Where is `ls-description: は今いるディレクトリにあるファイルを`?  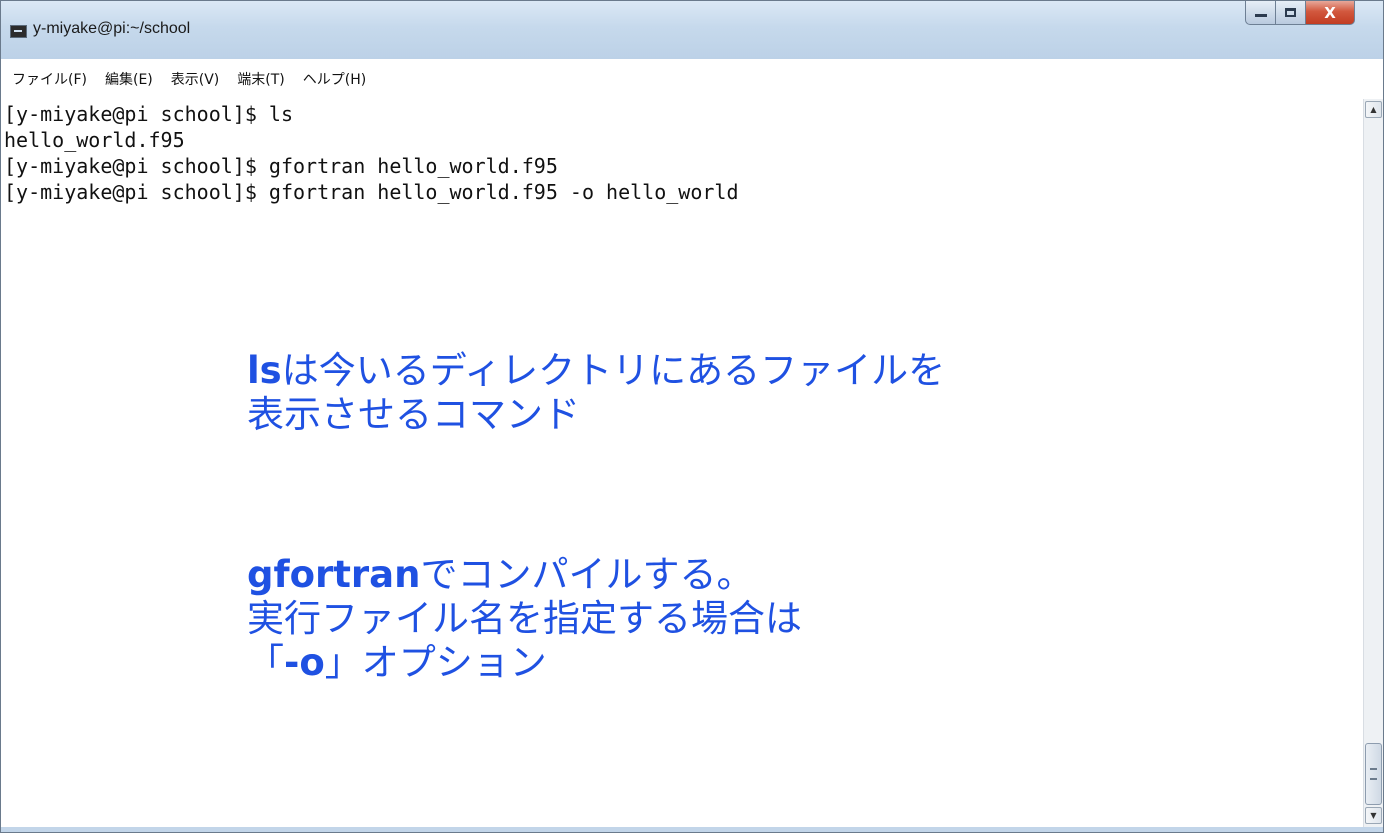 ls-description: は今いるディレクトリにあるファイルを is located at coordinates (613, 370).